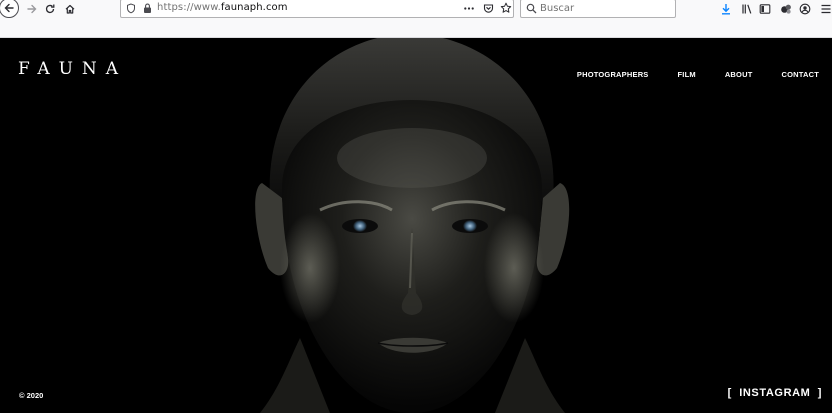 This screenshot has height=413, width=832. What do you see at coordinates (416, 19) in the screenshot?
I see `browser-toolbar: https://www.faunaph.com Buscar` at bounding box center [416, 19].